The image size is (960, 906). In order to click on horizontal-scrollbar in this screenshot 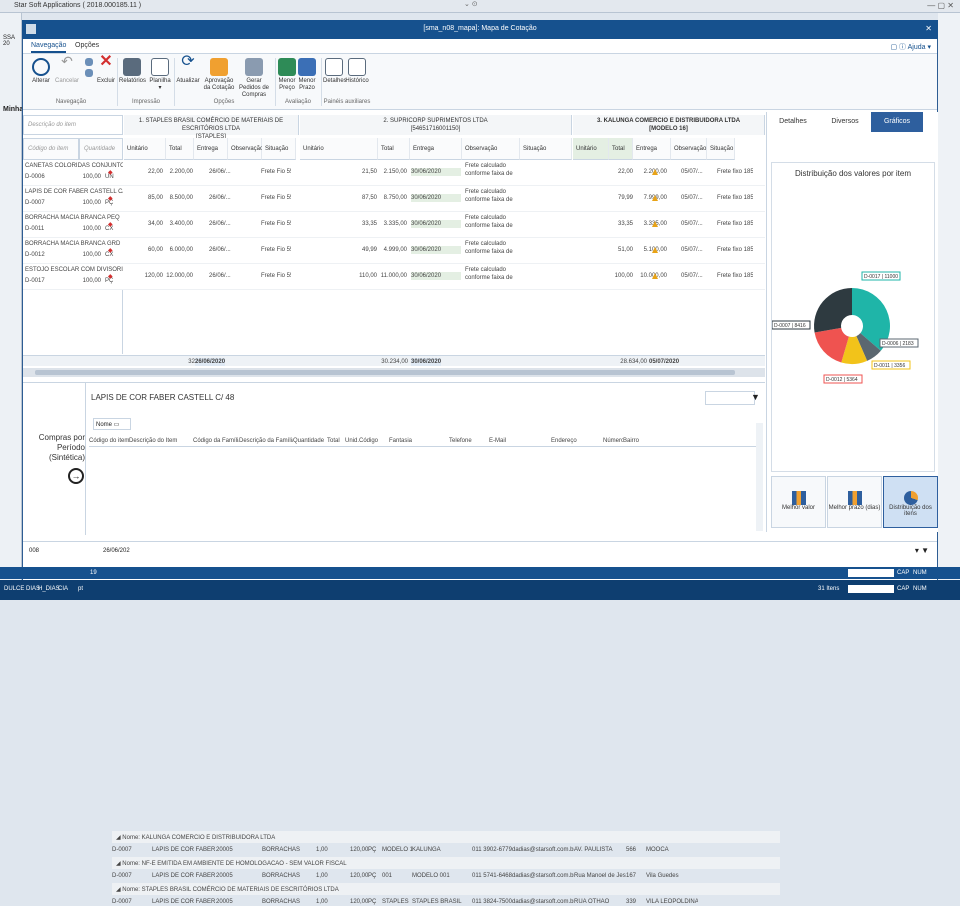, I will do `click(394, 372)`.